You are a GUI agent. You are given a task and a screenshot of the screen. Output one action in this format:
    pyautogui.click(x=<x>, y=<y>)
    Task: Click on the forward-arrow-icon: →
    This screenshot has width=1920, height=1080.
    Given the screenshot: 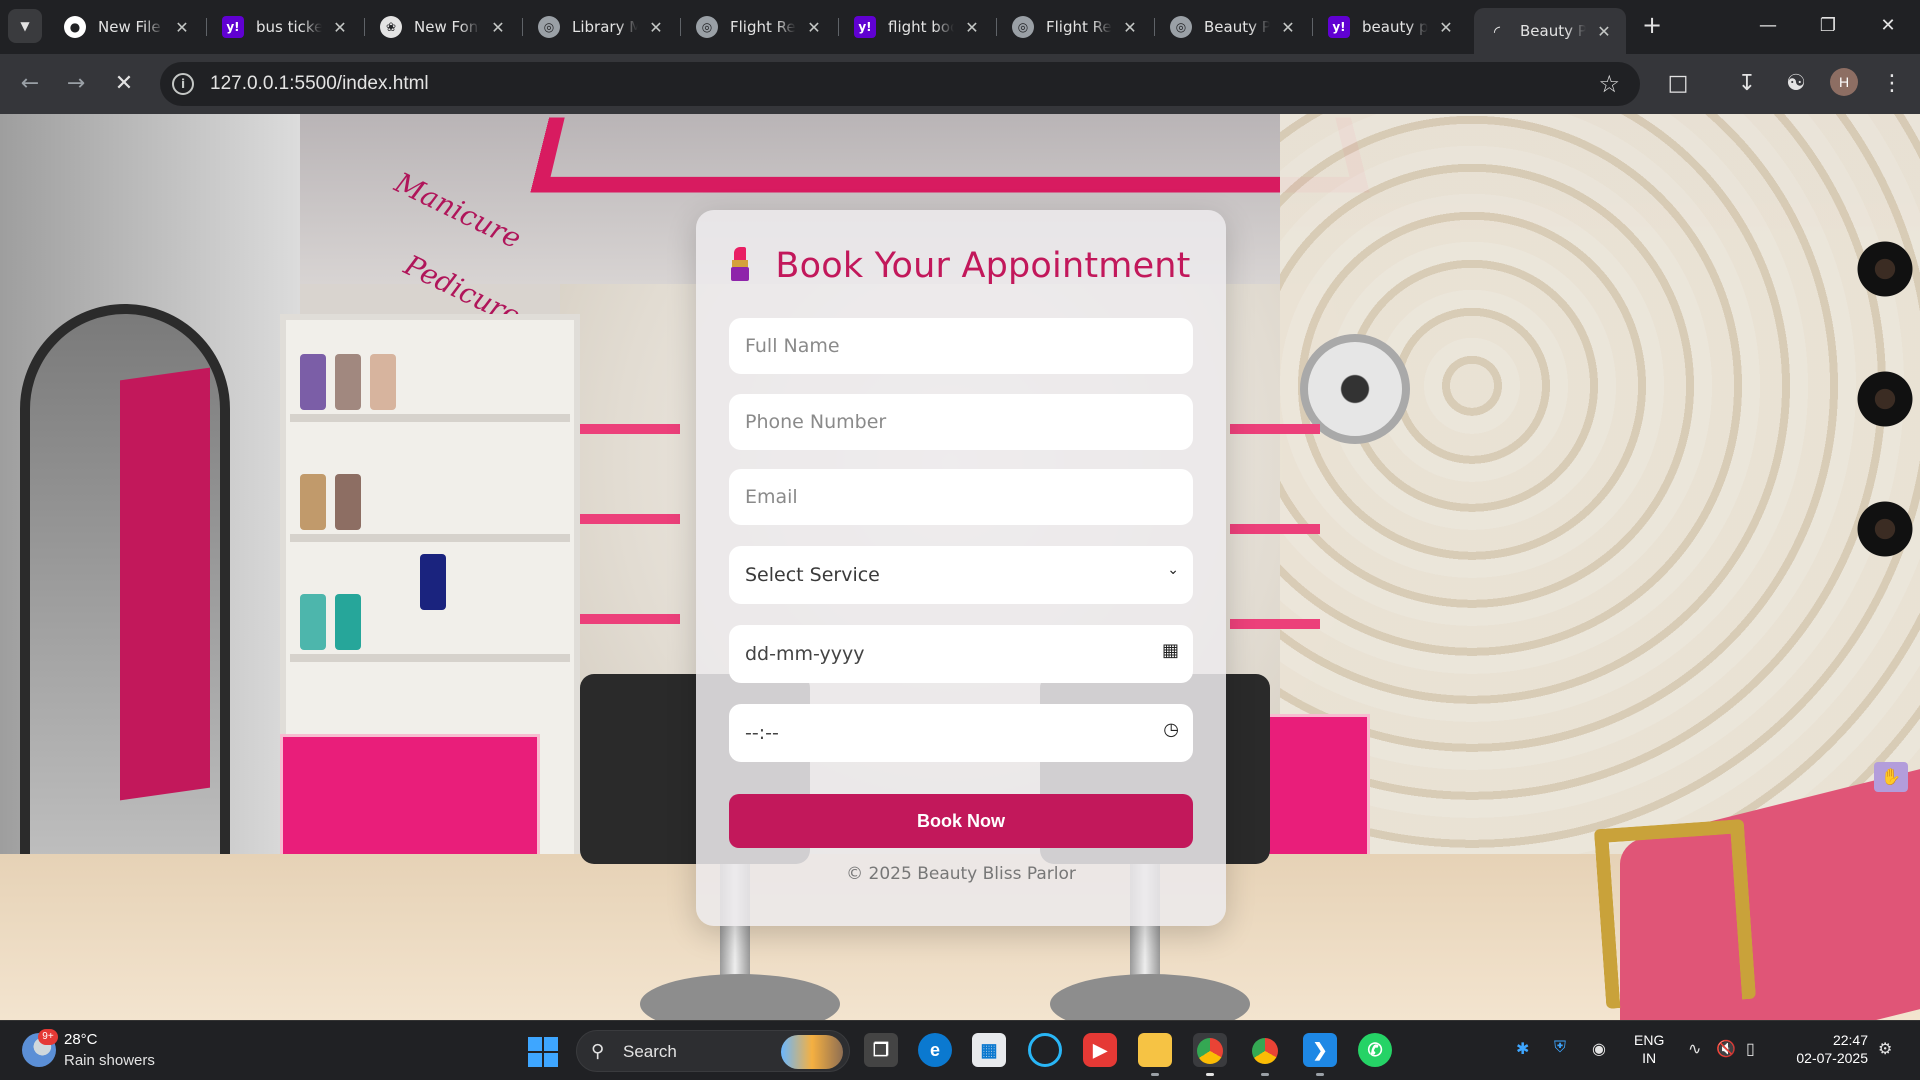 What is the action you would take?
    pyautogui.click(x=76, y=84)
    